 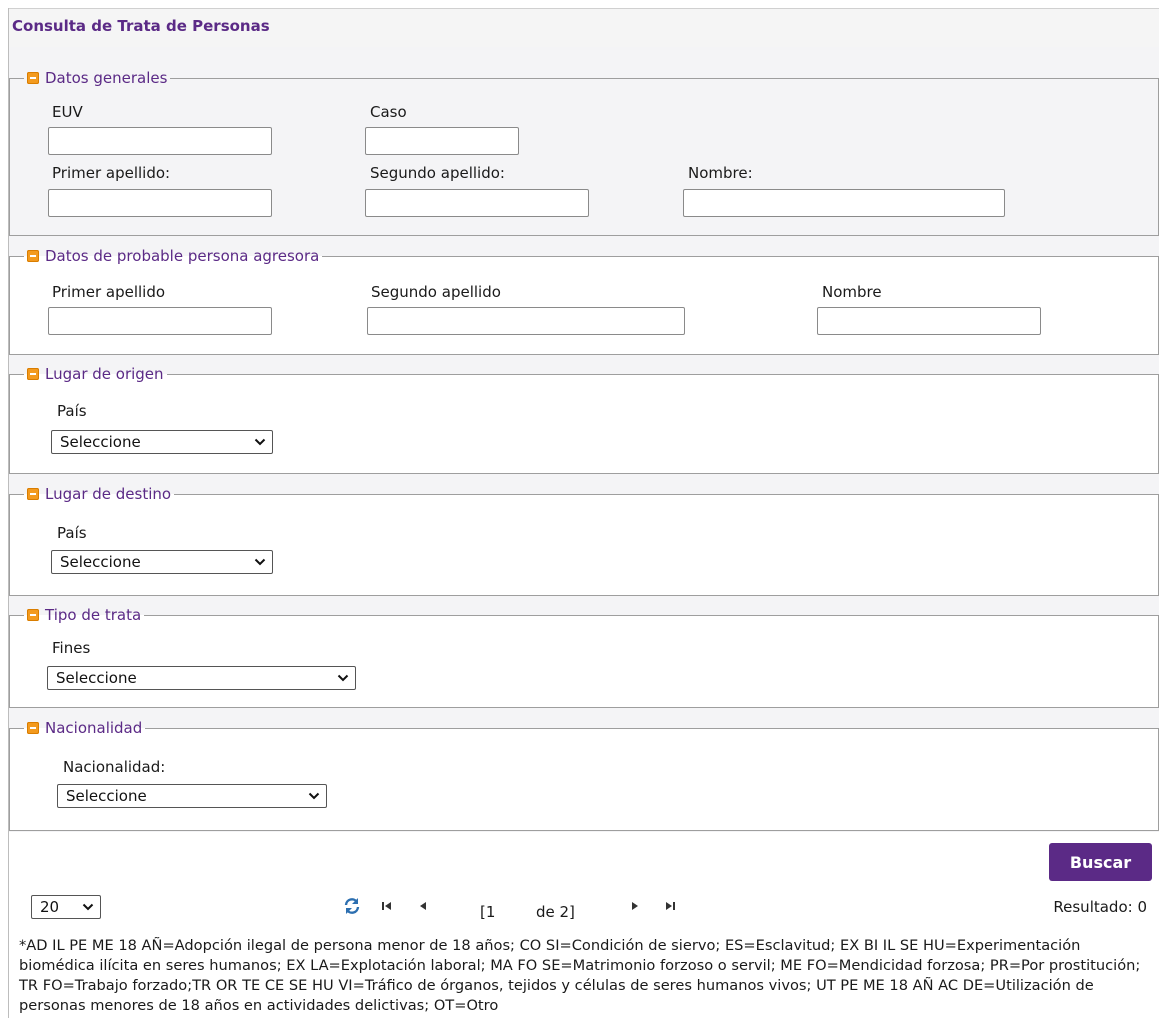 I want to click on legend-label: Lugar de origen, so click(x=104, y=374).